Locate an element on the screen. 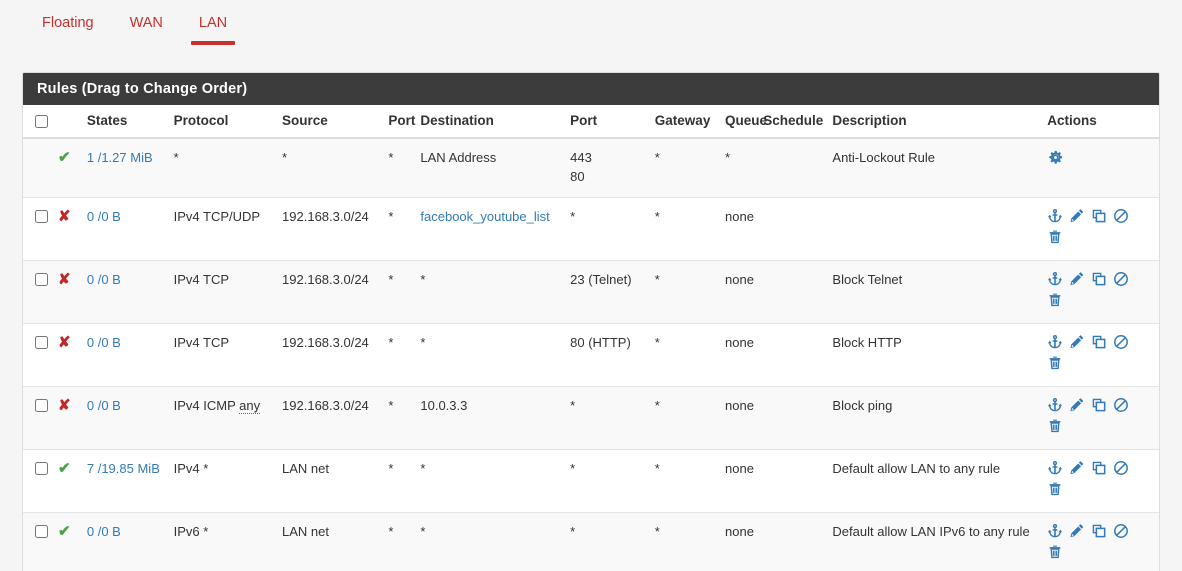 This screenshot has height=571, width=1182. tab-lan: LAN is located at coordinates (213, 22).